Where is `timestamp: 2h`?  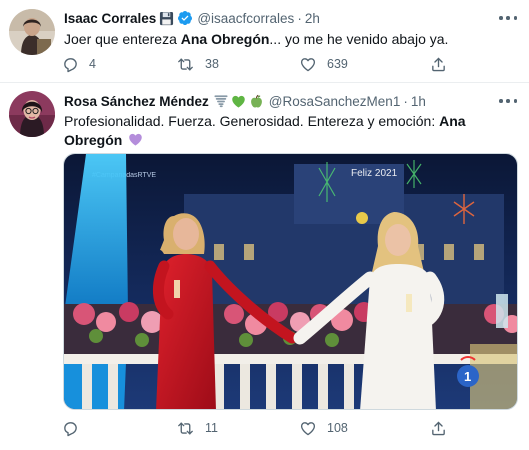 timestamp: 2h is located at coordinates (312, 18).